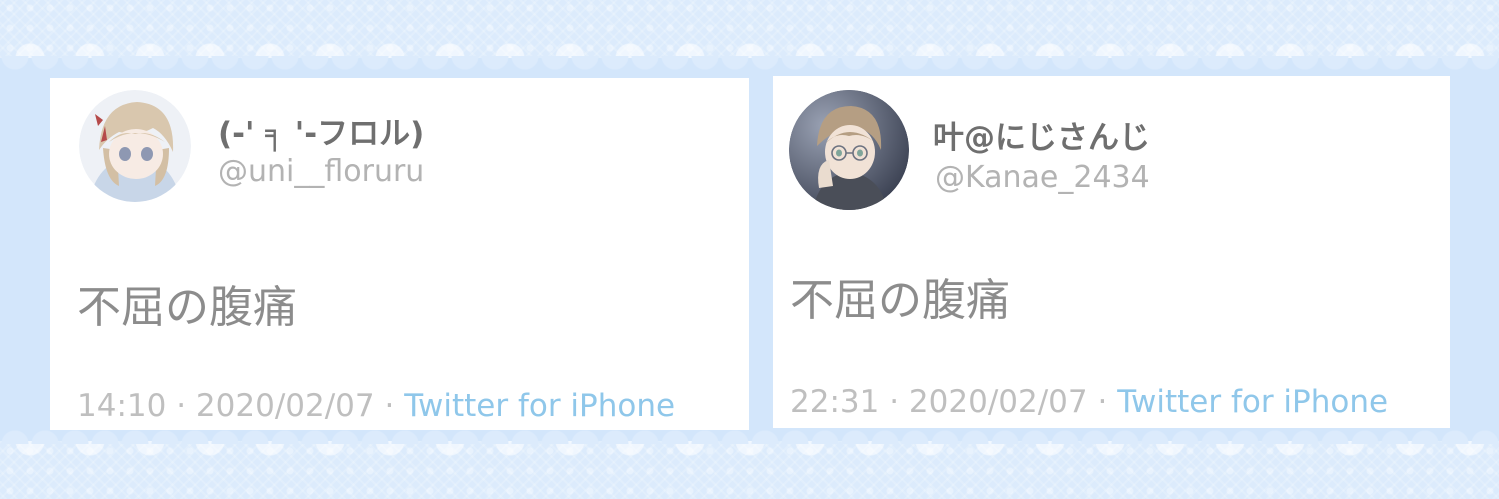 Image resolution: width=1499 pixels, height=499 pixels. What do you see at coordinates (749, 437) in the screenshot?
I see `lace-edge-bottom` at bounding box center [749, 437].